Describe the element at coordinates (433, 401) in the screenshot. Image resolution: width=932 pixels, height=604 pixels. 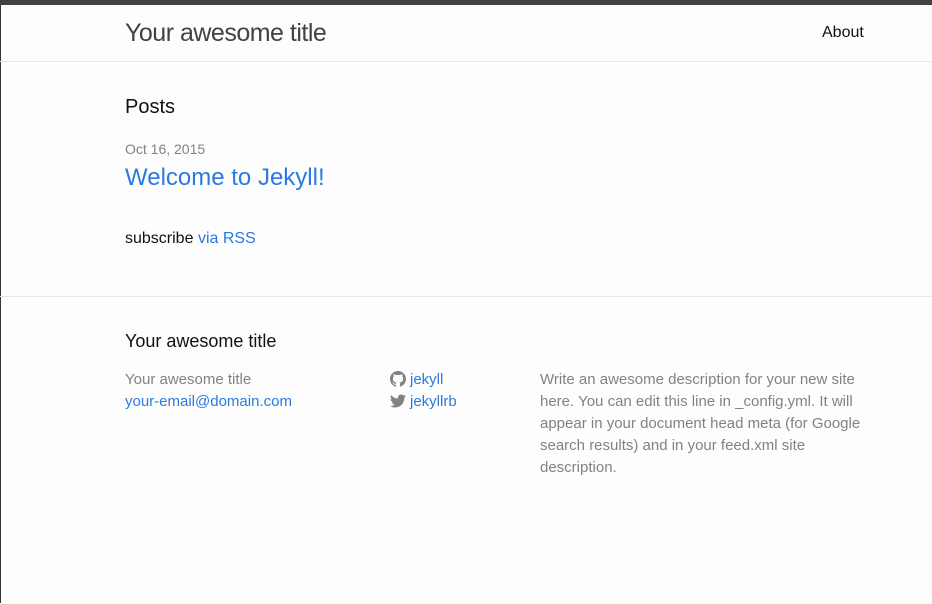
I see `twitter-username: jekyllrb` at that location.